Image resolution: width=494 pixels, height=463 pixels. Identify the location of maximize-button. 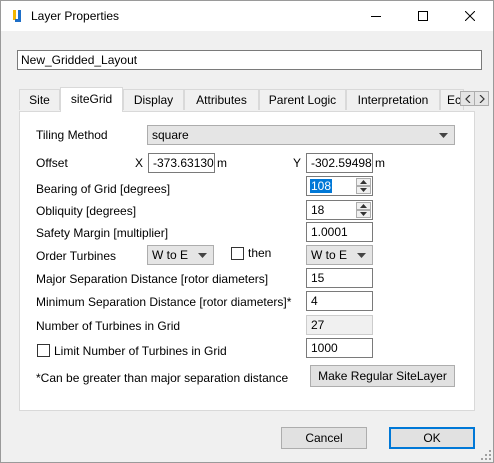
(423, 16).